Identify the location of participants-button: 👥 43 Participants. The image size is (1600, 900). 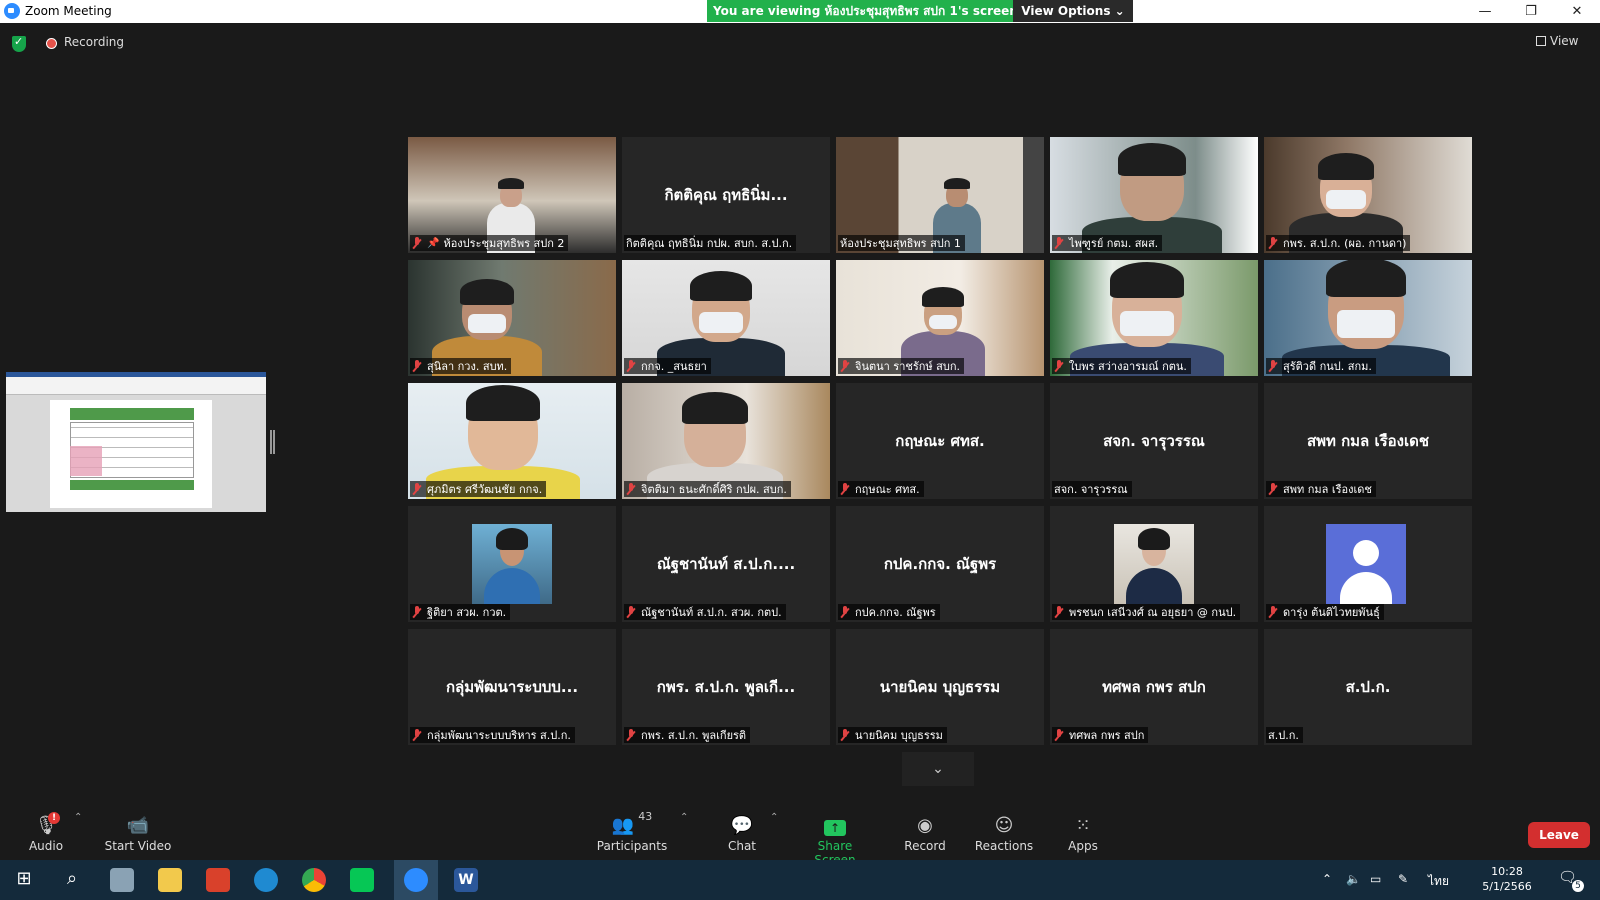
(632, 833).